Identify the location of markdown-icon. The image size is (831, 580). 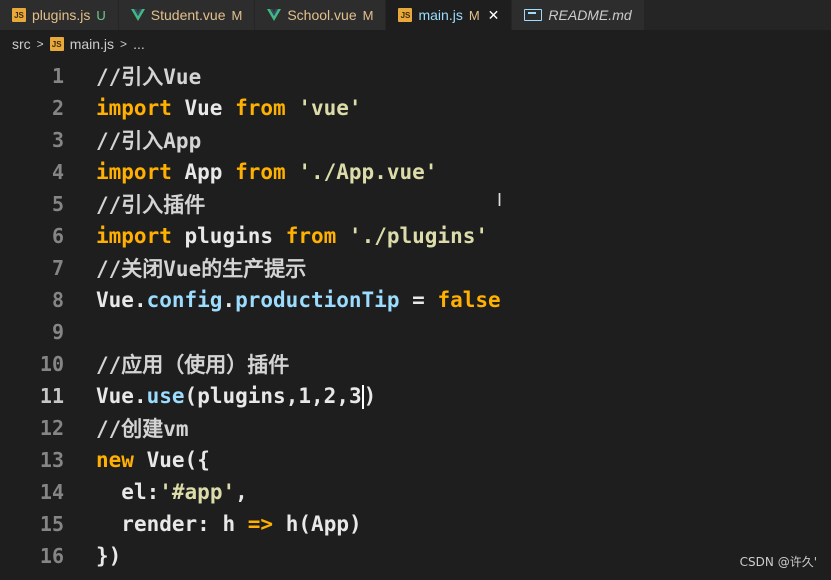
(533, 15).